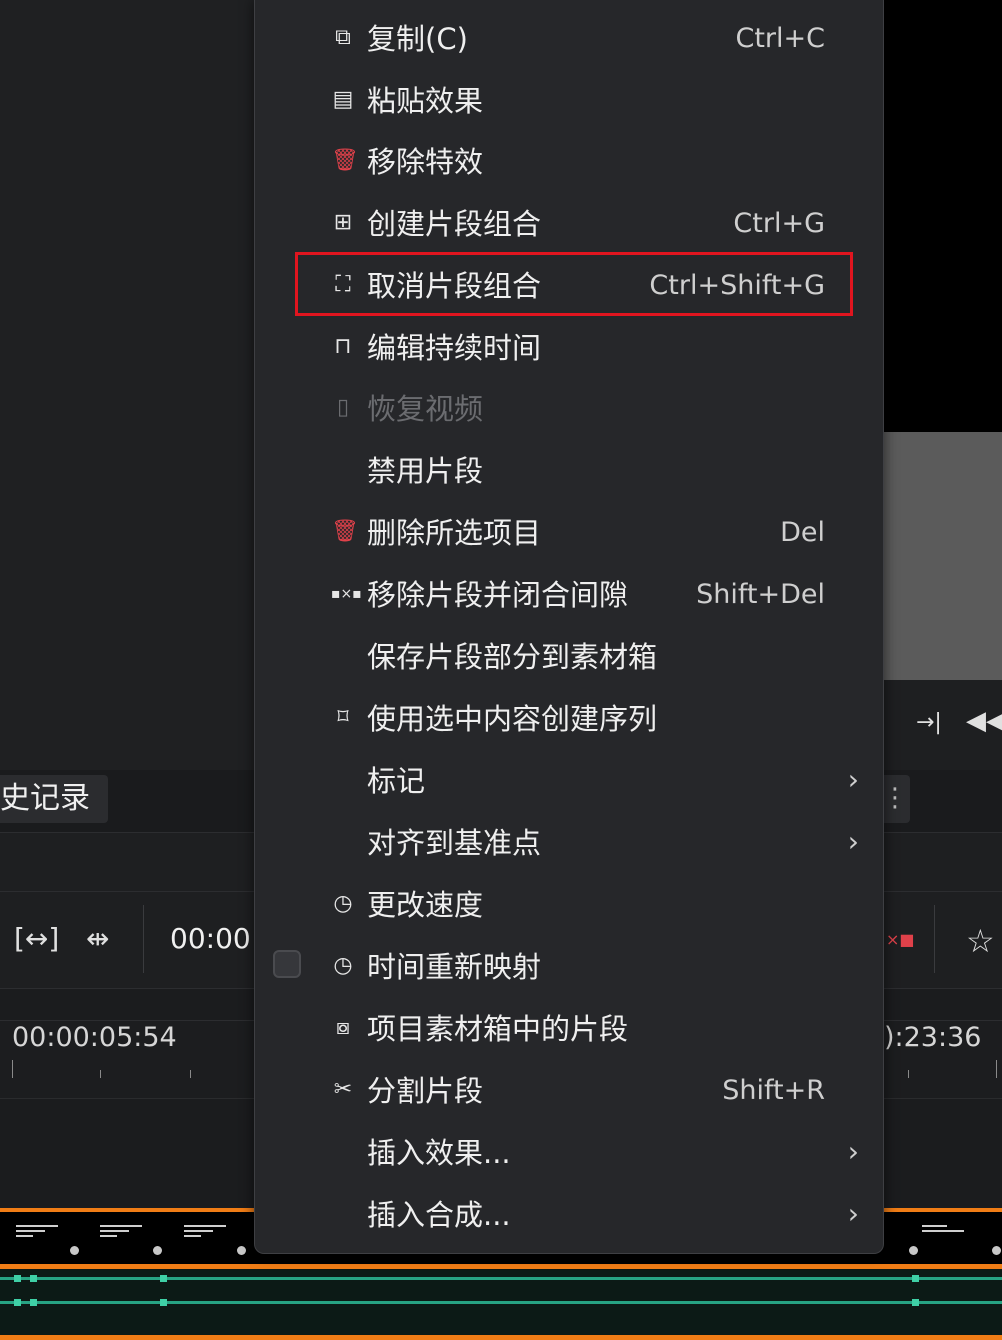  I want to click on goto-out-icon: →|, so click(929, 722).